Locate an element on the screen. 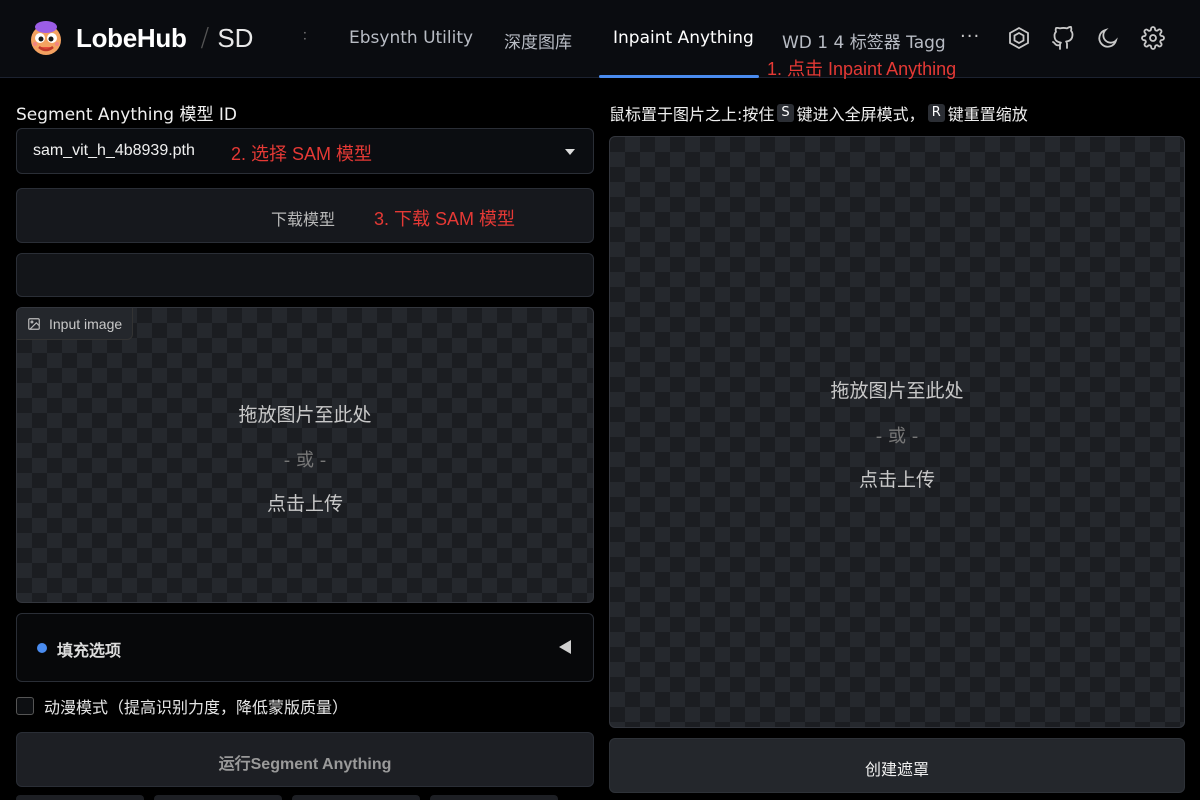 The width and height of the screenshot is (1200, 800). annotation-step-2: 2. 选择 SAM 模型 is located at coordinates (302, 154).